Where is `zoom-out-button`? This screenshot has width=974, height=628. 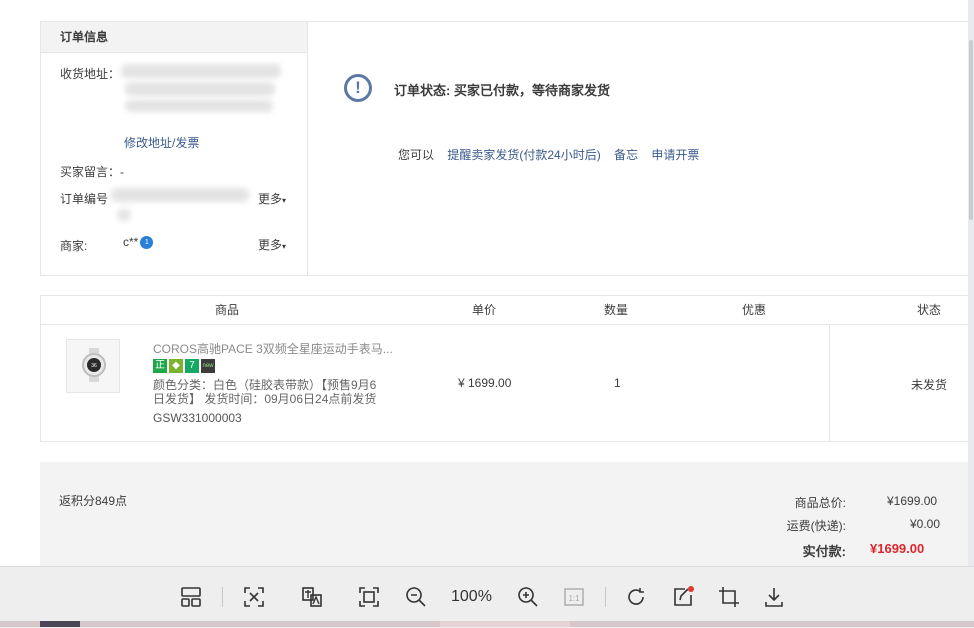 zoom-out-button is located at coordinates (416, 597).